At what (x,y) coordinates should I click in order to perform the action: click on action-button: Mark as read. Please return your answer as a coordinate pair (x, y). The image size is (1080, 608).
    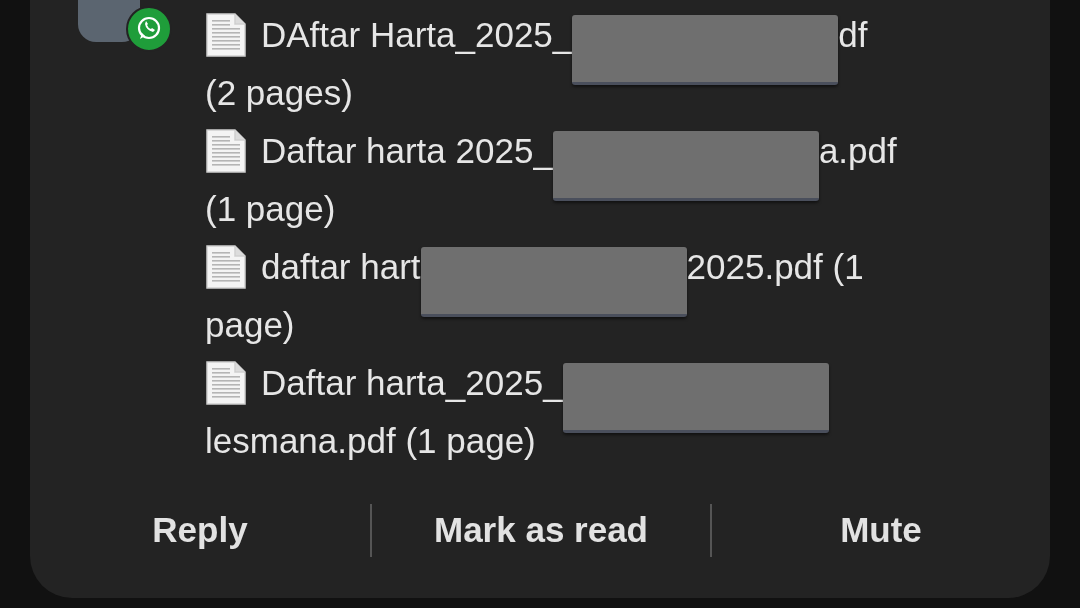
    Looking at the image, I should click on (541, 530).